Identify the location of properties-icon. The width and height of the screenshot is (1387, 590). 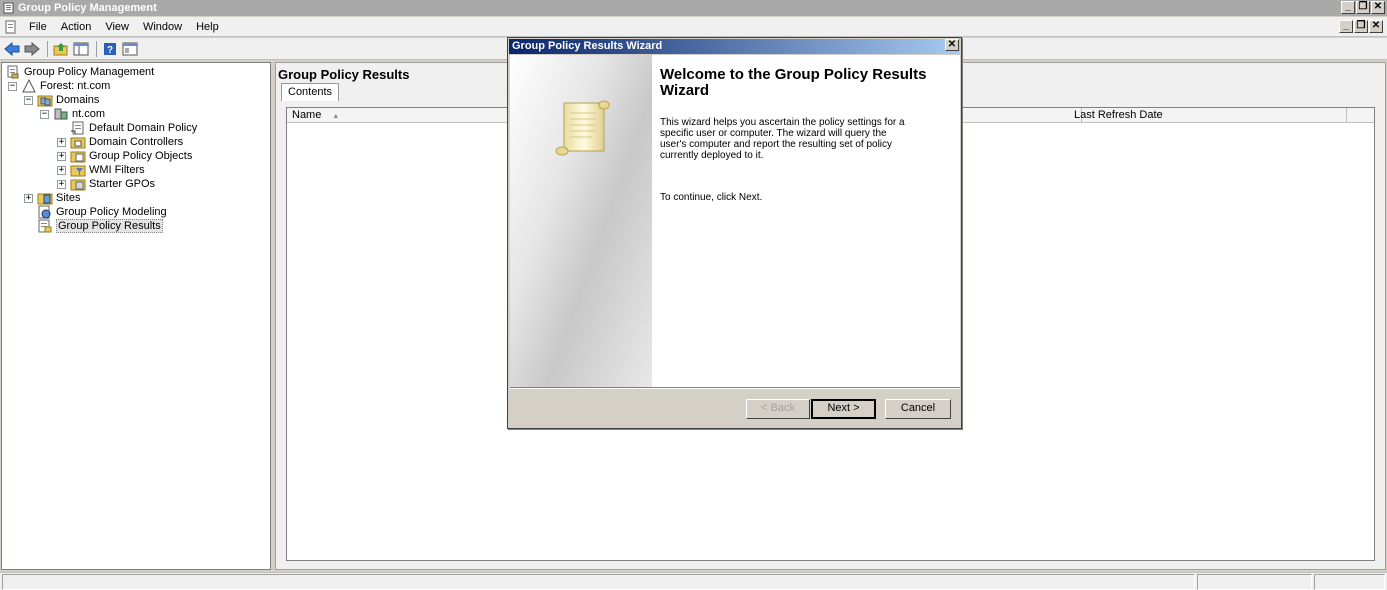
(130, 48).